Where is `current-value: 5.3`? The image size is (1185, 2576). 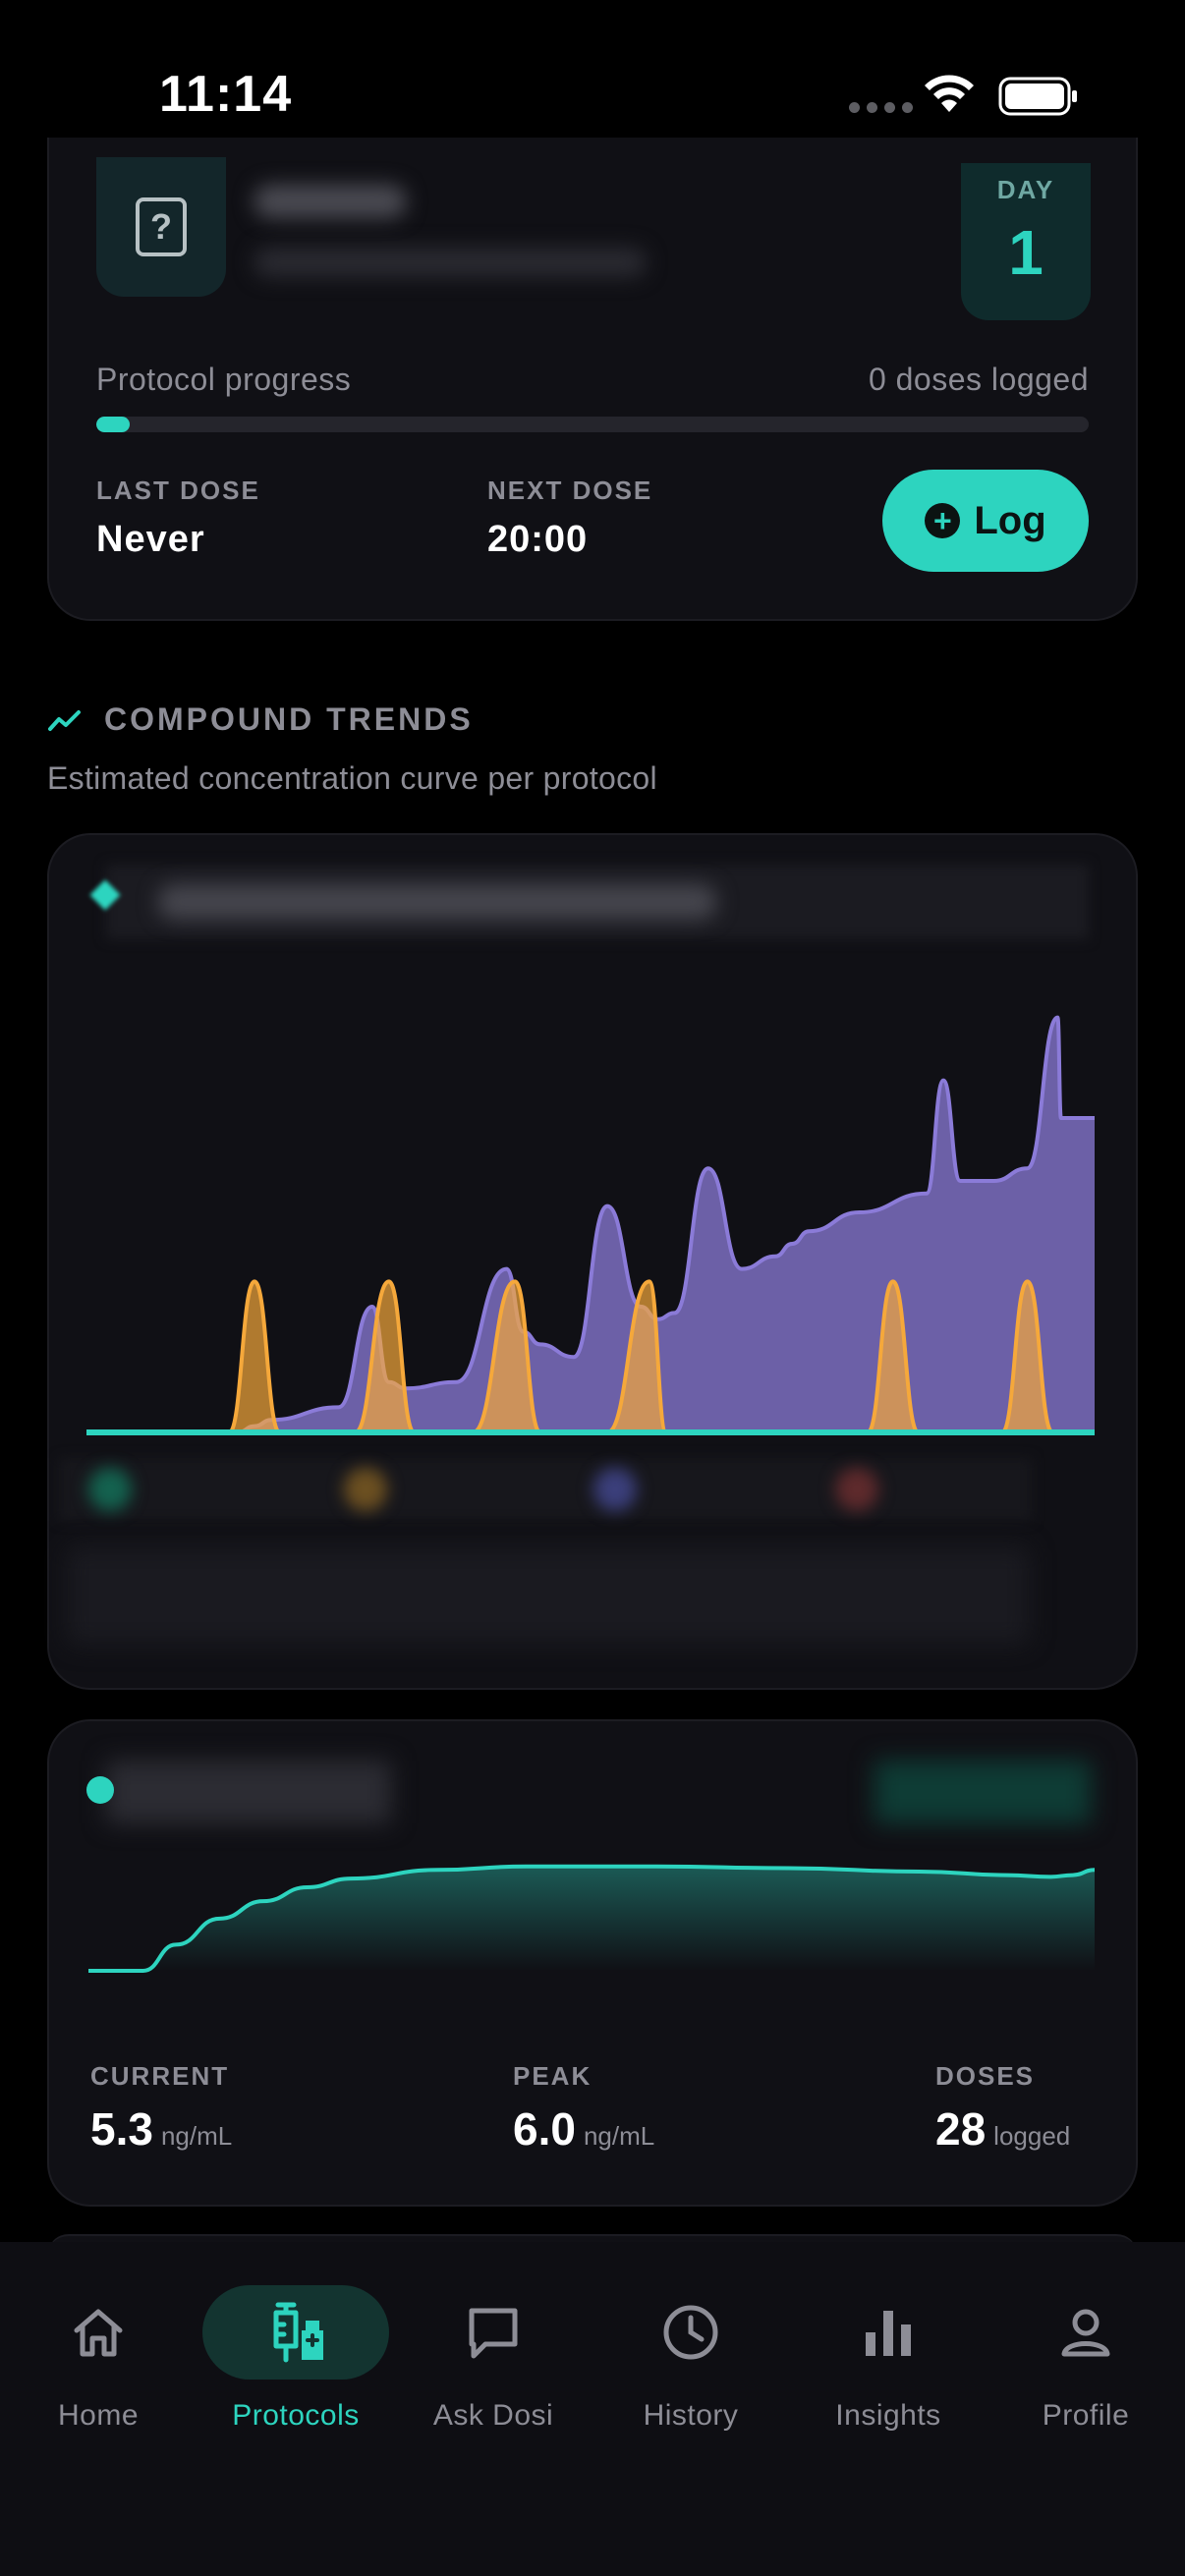 current-value: 5.3 is located at coordinates (122, 2129).